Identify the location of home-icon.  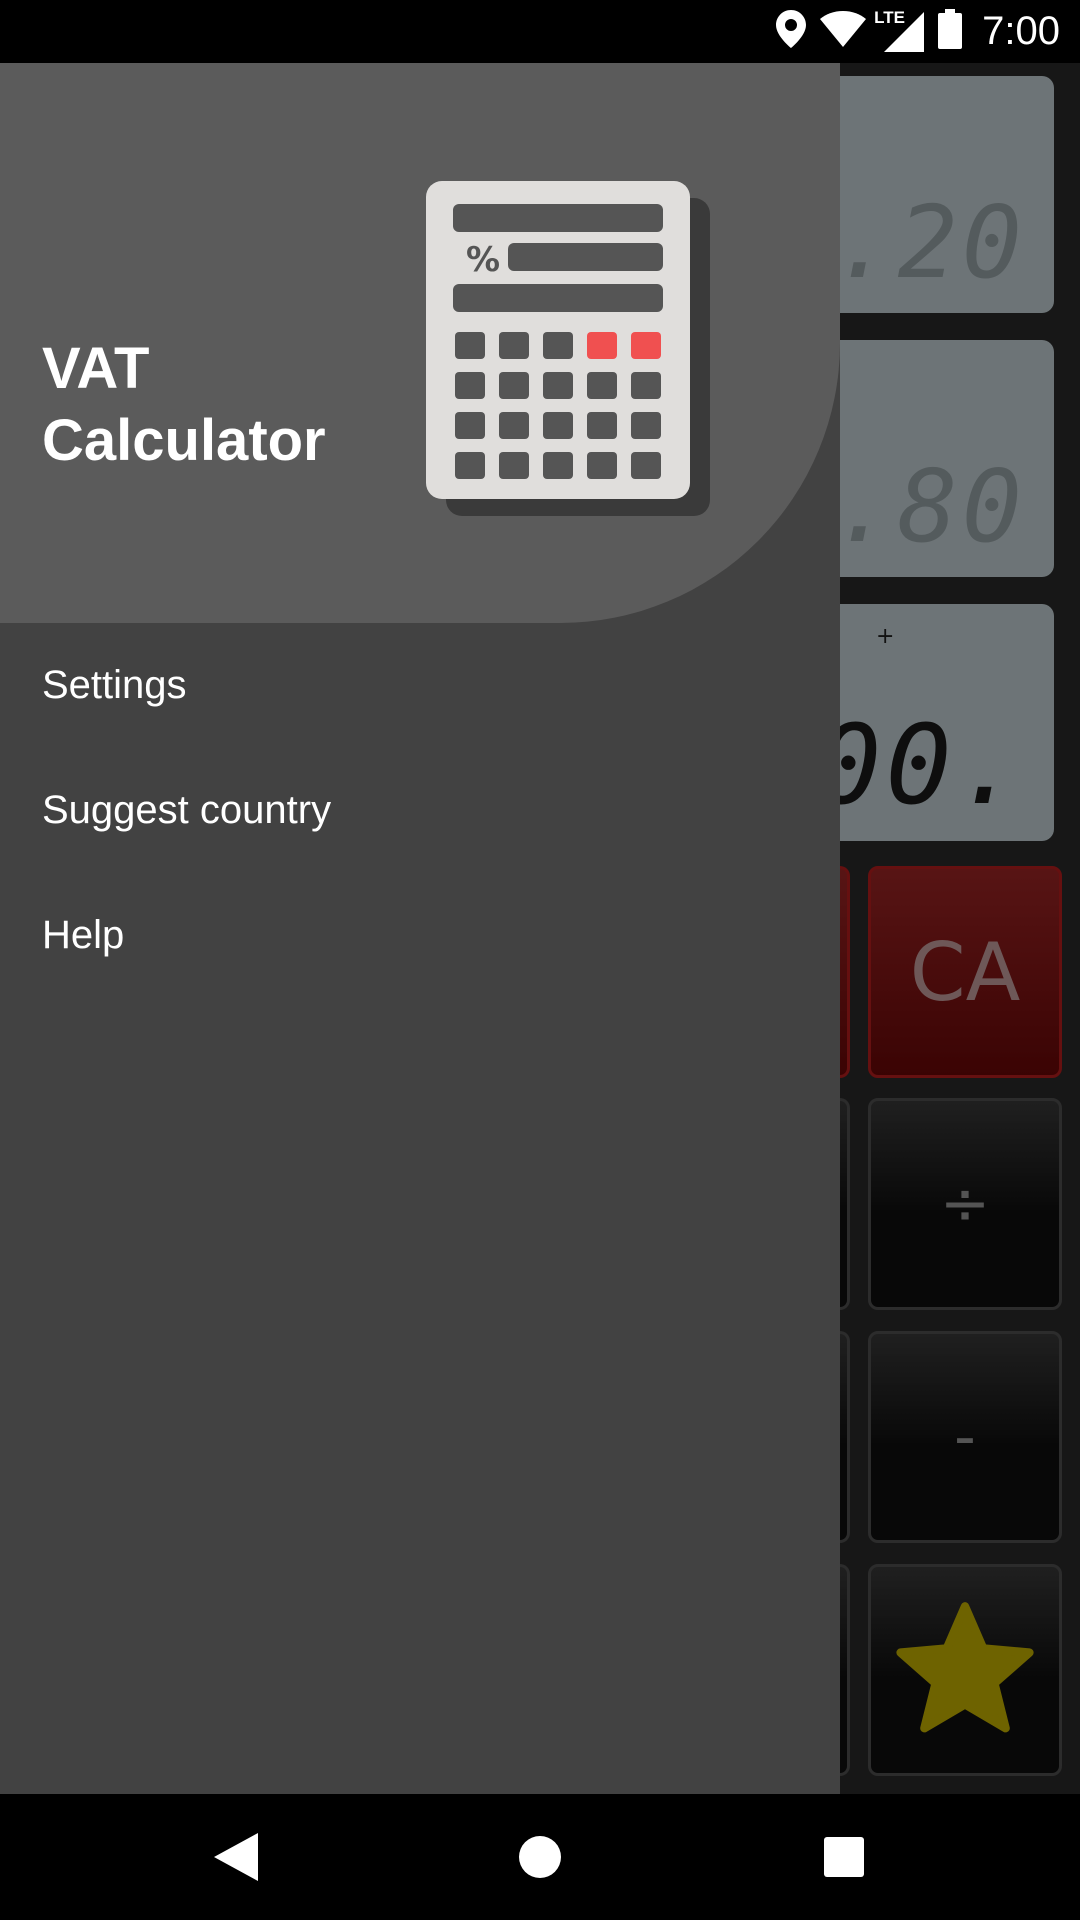
(540, 1857).